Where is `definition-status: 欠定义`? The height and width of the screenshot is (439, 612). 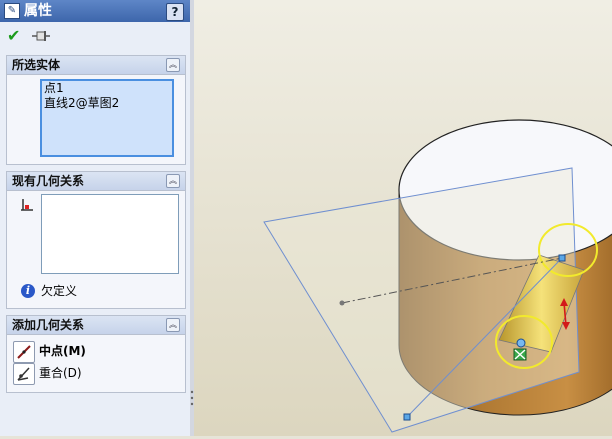
definition-status: 欠定义 is located at coordinates (59, 291).